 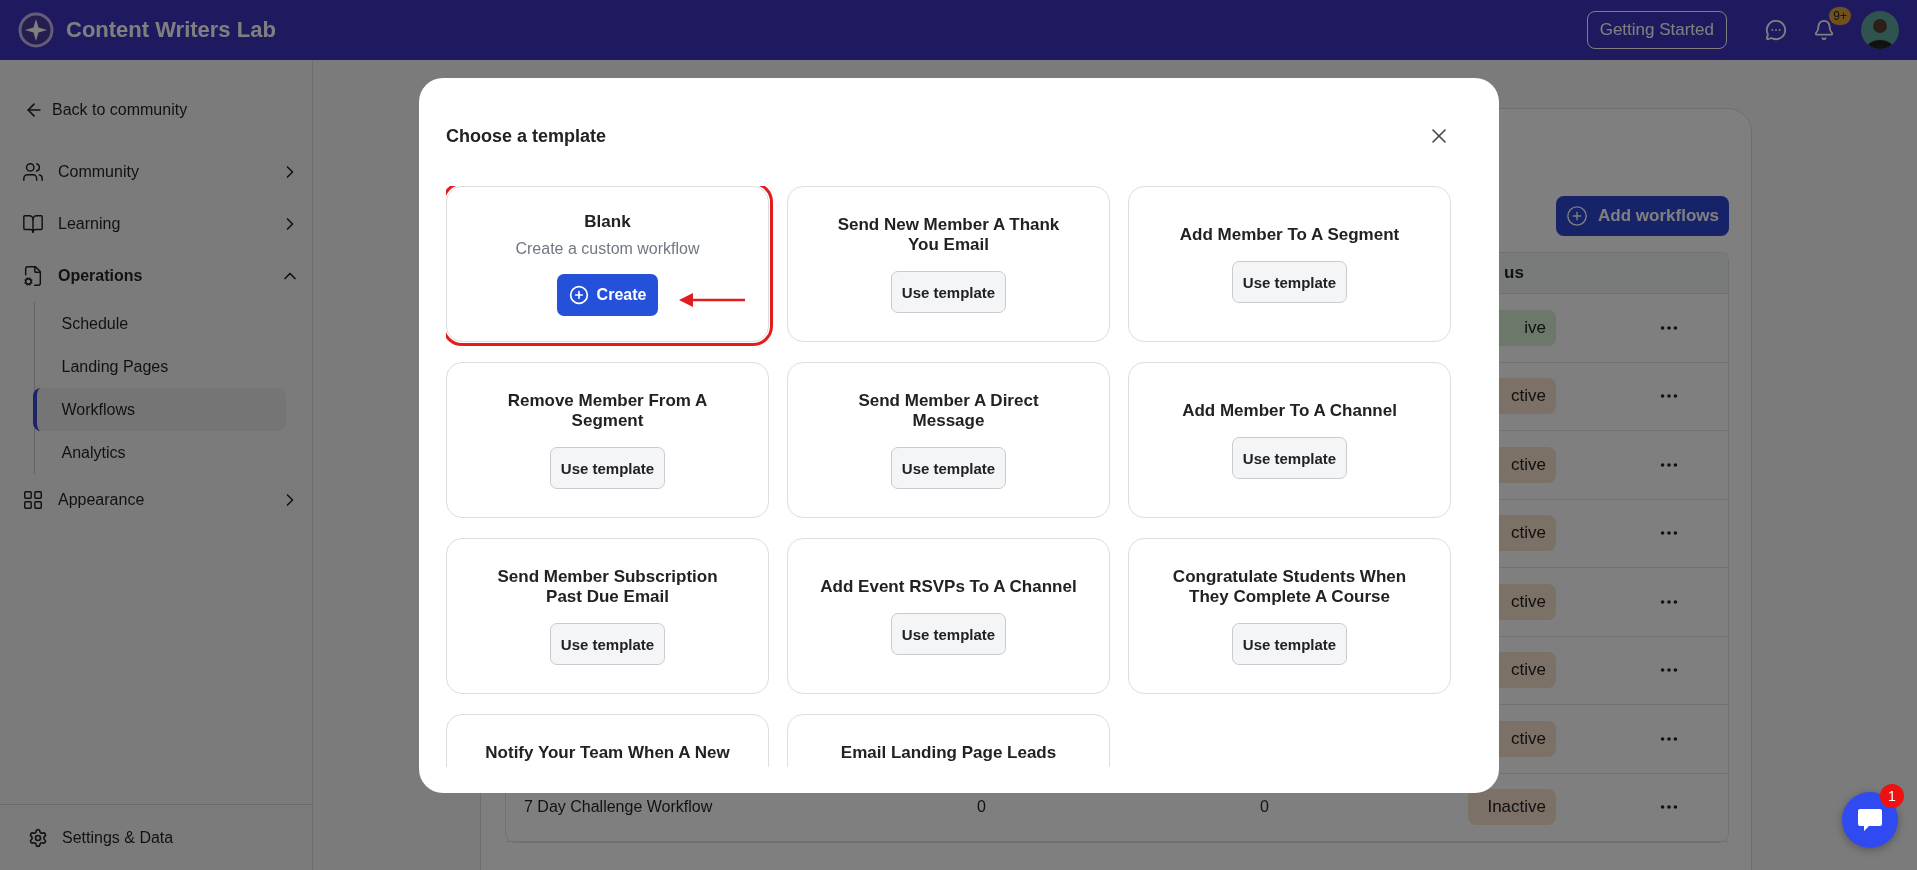 I want to click on nav-subitem: Analytics, so click(x=159, y=452).